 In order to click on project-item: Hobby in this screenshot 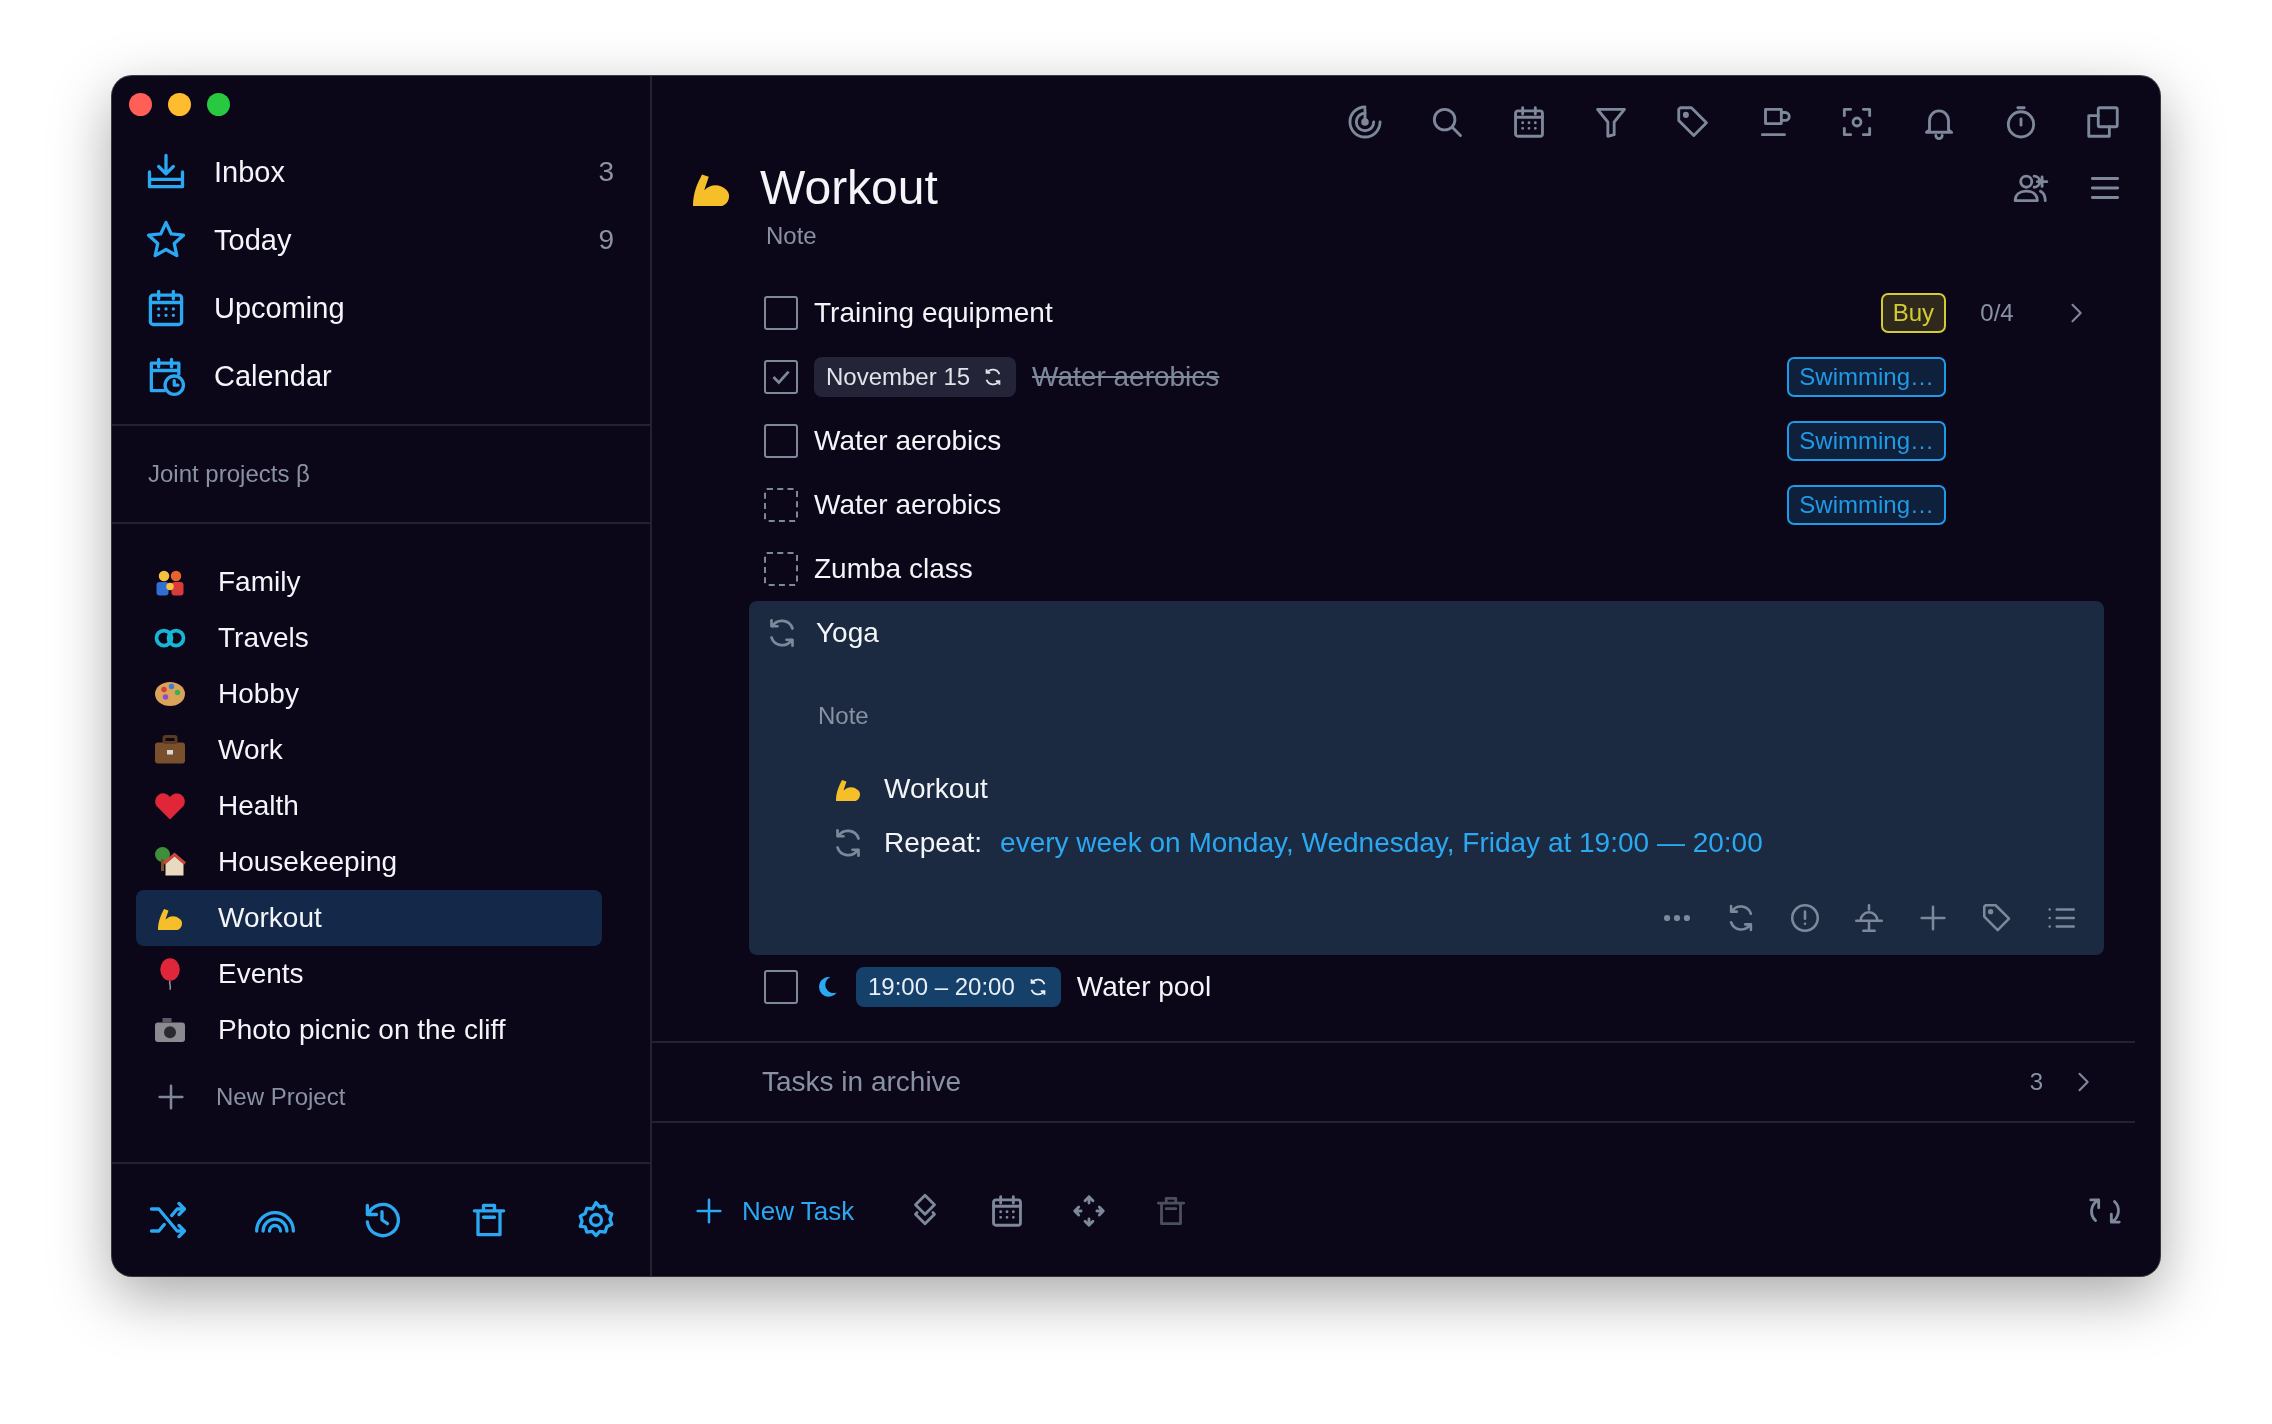, I will do `click(369, 694)`.